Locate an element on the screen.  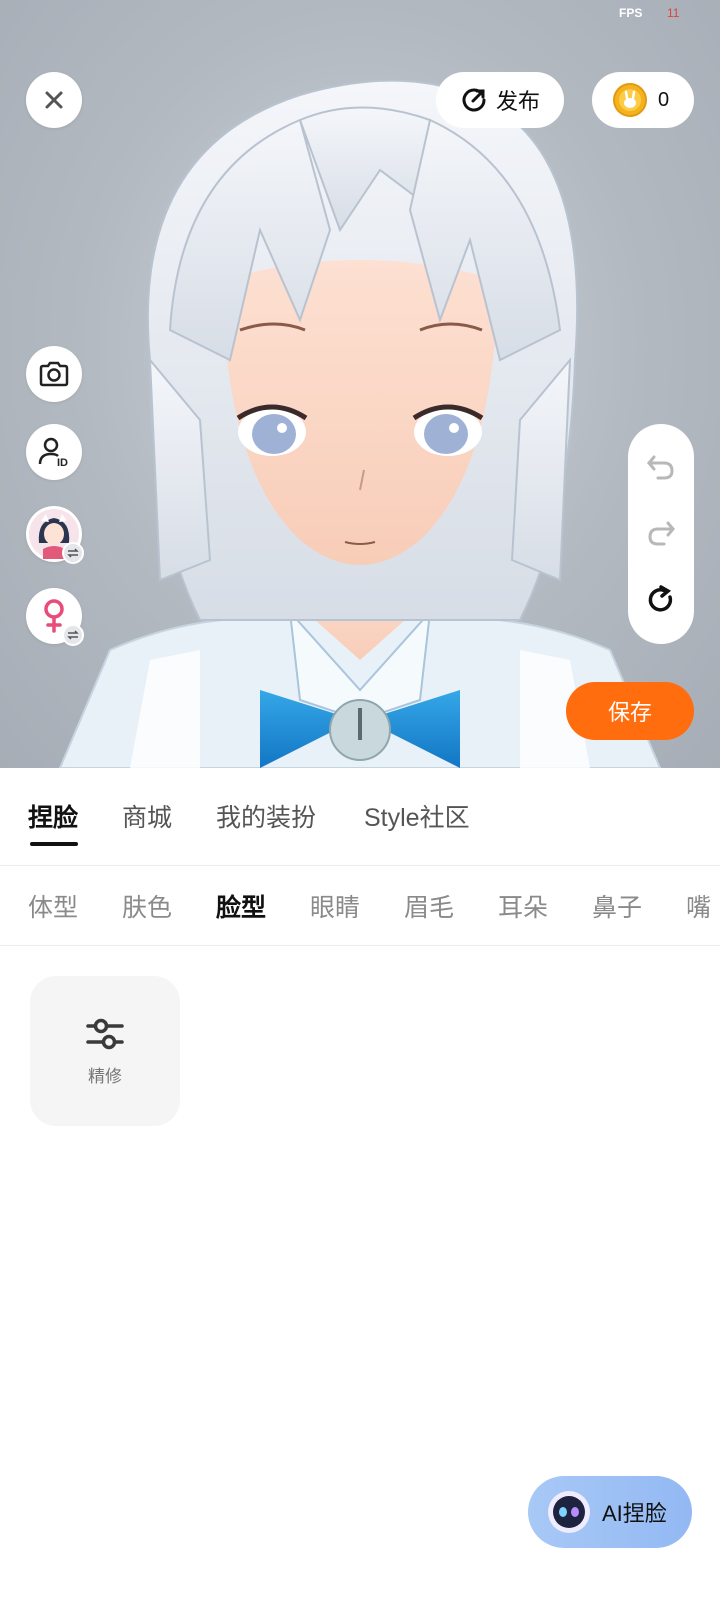
tab-face-edit: 捏脸 is located at coordinates (53, 816).